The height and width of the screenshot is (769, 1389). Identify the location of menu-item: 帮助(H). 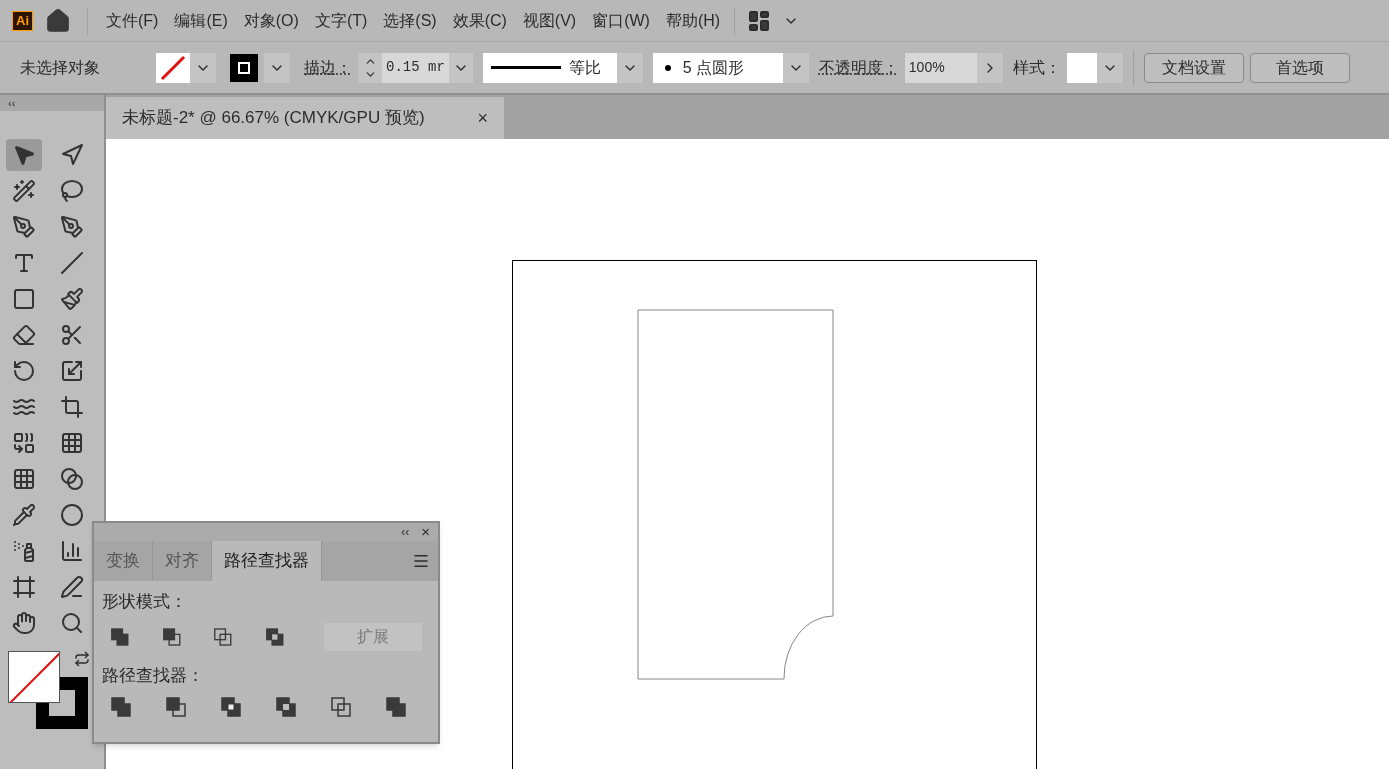
(693, 20).